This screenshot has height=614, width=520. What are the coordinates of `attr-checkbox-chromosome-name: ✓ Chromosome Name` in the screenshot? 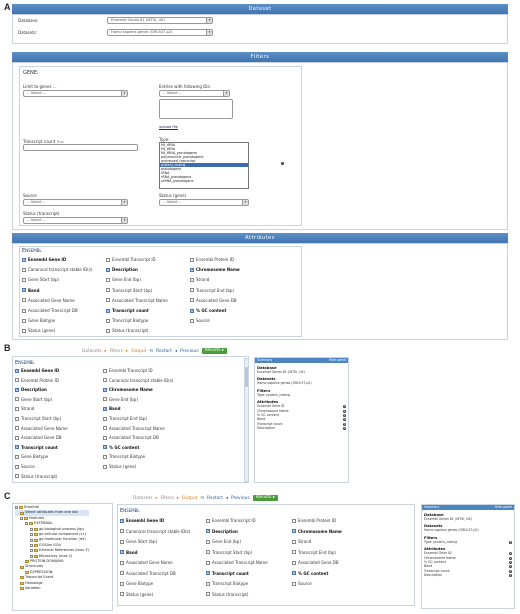 It's located at (128, 389).